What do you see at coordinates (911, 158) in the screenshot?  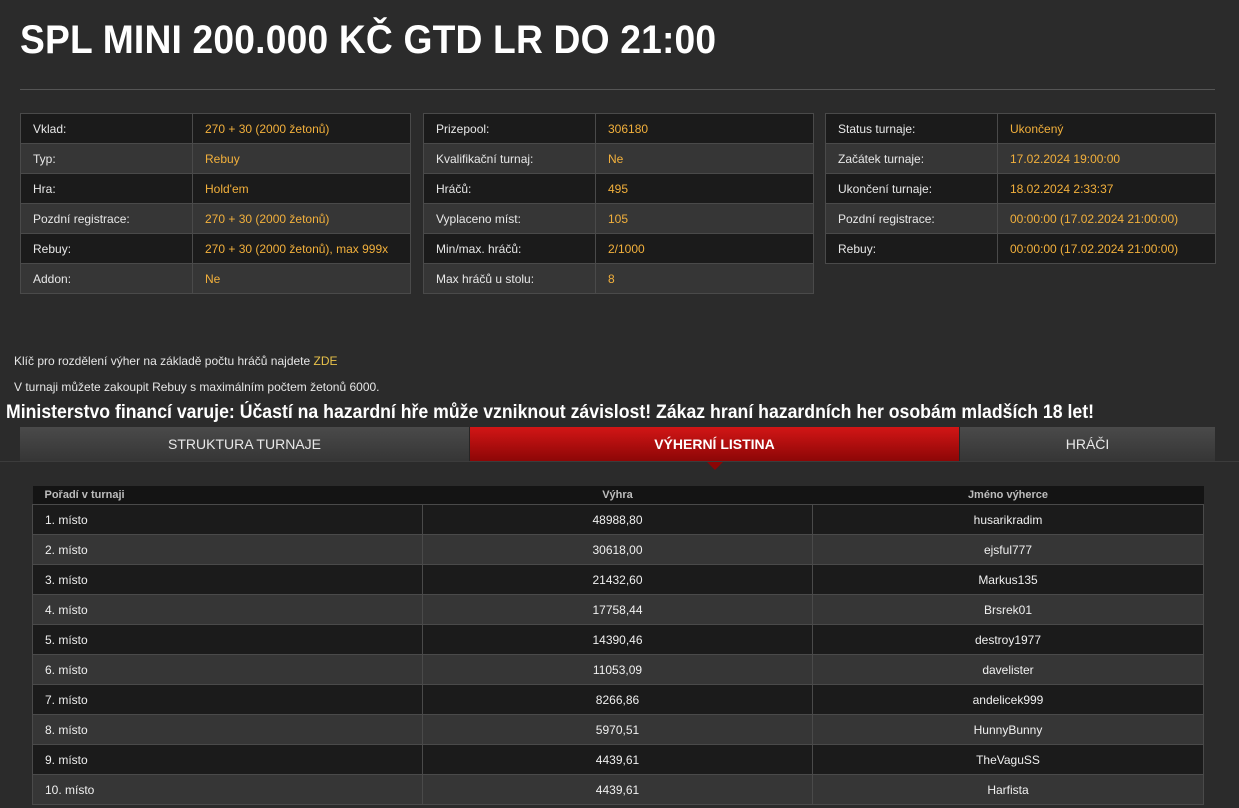 I see `info-label: Začátek turnaje:` at bounding box center [911, 158].